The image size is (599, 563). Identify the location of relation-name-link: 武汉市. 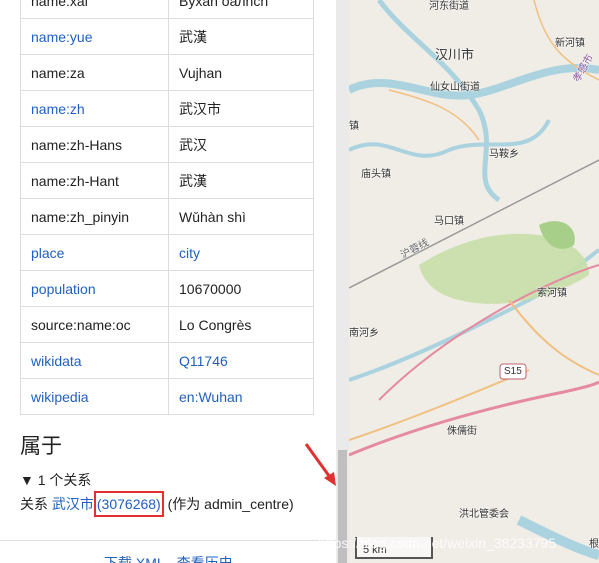
(73, 504).